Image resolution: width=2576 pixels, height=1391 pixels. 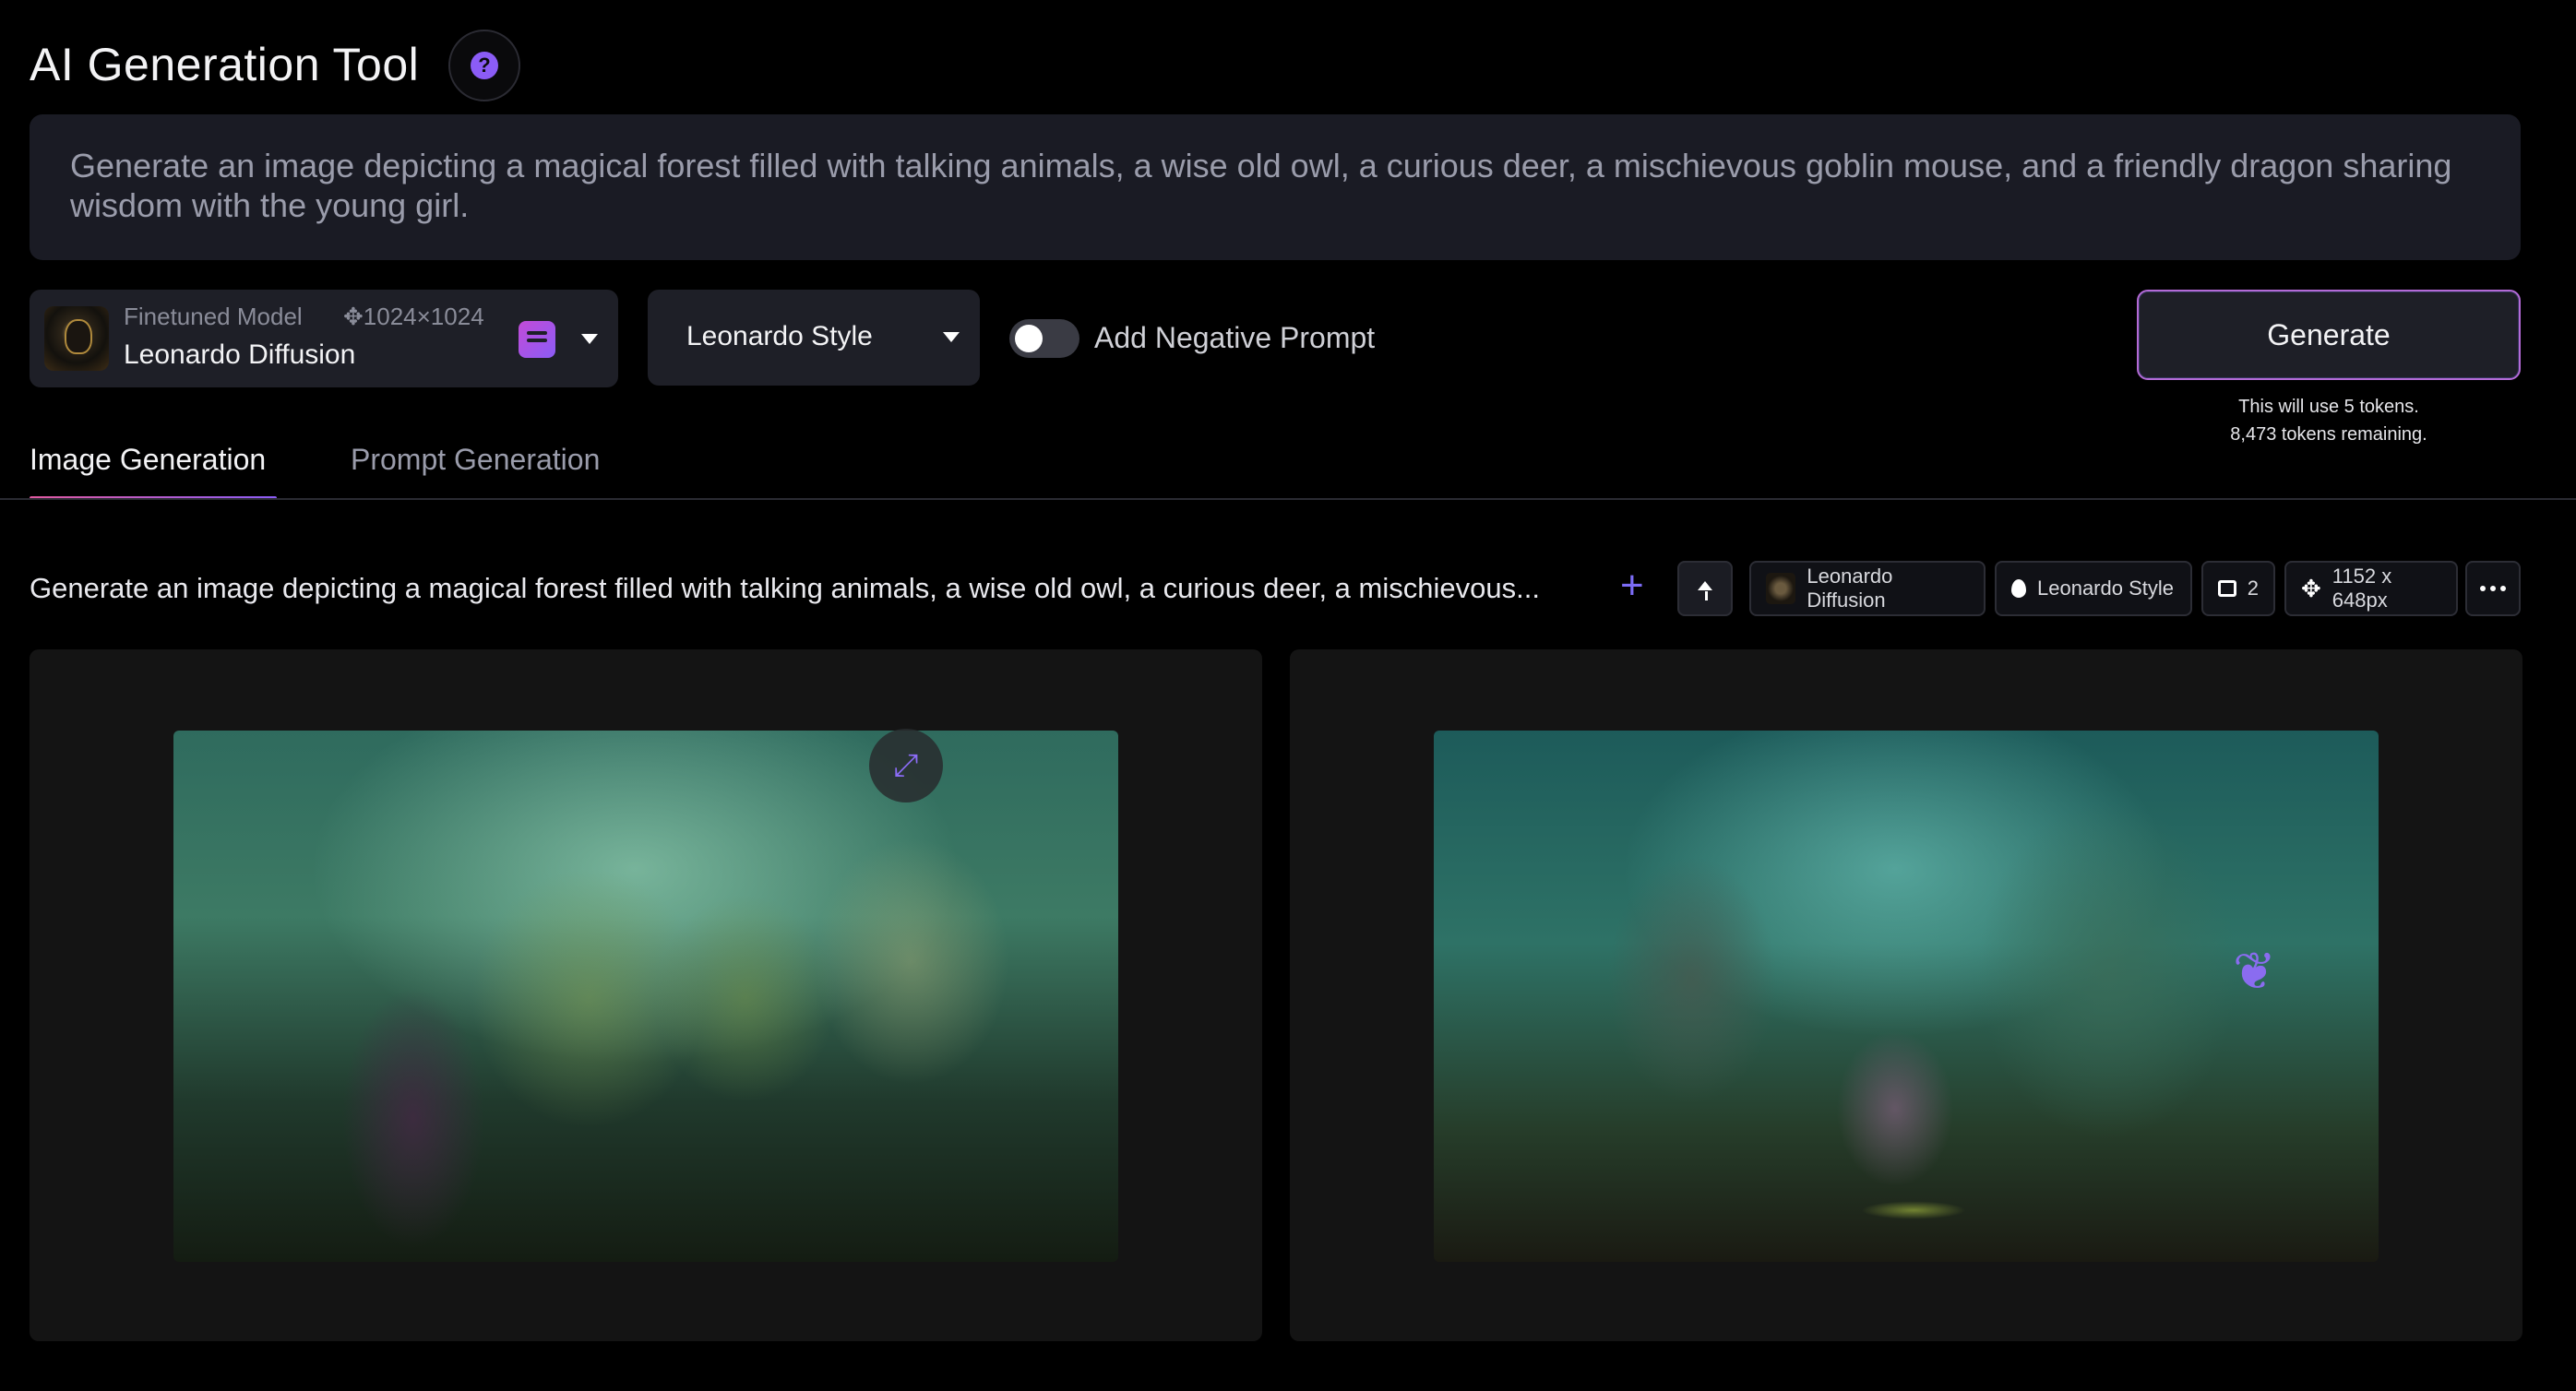 What do you see at coordinates (2311, 588) in the screenshot?
I see `move-icon: ✥` at bounding box center [2311, 588].